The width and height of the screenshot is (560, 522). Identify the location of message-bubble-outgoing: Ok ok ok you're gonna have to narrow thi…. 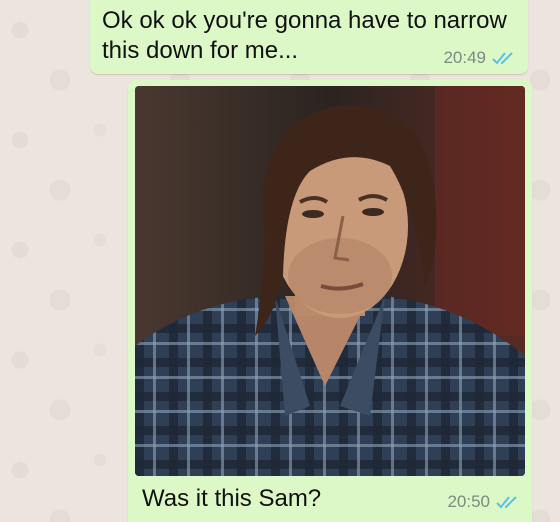
(309, 37).